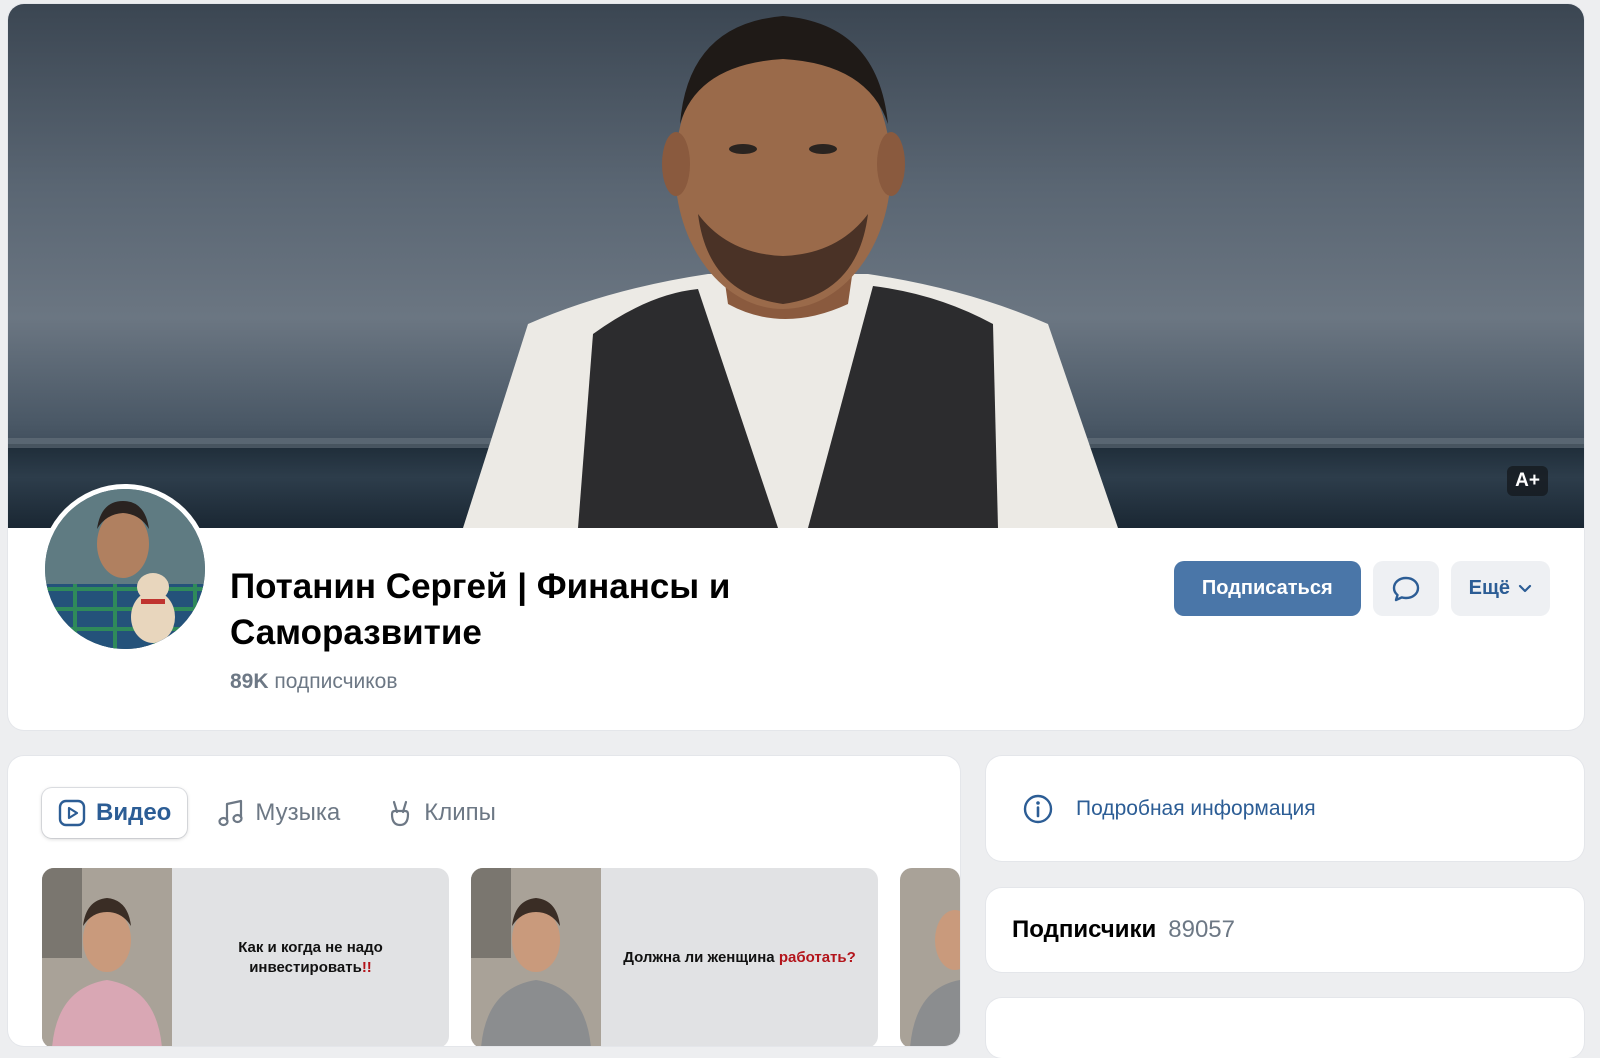 The image size is (1600, 1058). Describe the element at coordinates (72, 813) in the screenshot. I see `play-square-icon` at that location.